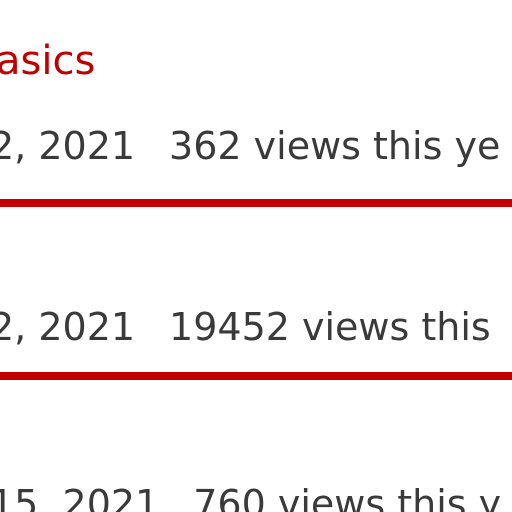  Describe the element at coordinates (80, 497) in the screenshot. I see `entry-date: 15, 2021` at that location.